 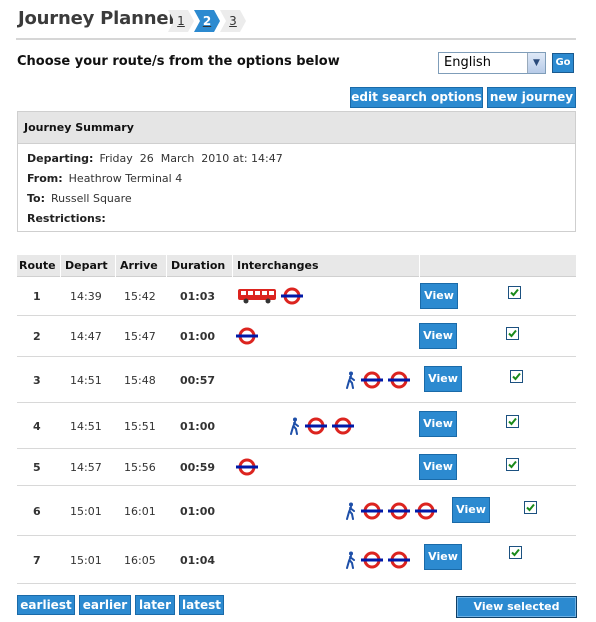 I want to click on depart-time: 14:57, so click(x=86, y=467).